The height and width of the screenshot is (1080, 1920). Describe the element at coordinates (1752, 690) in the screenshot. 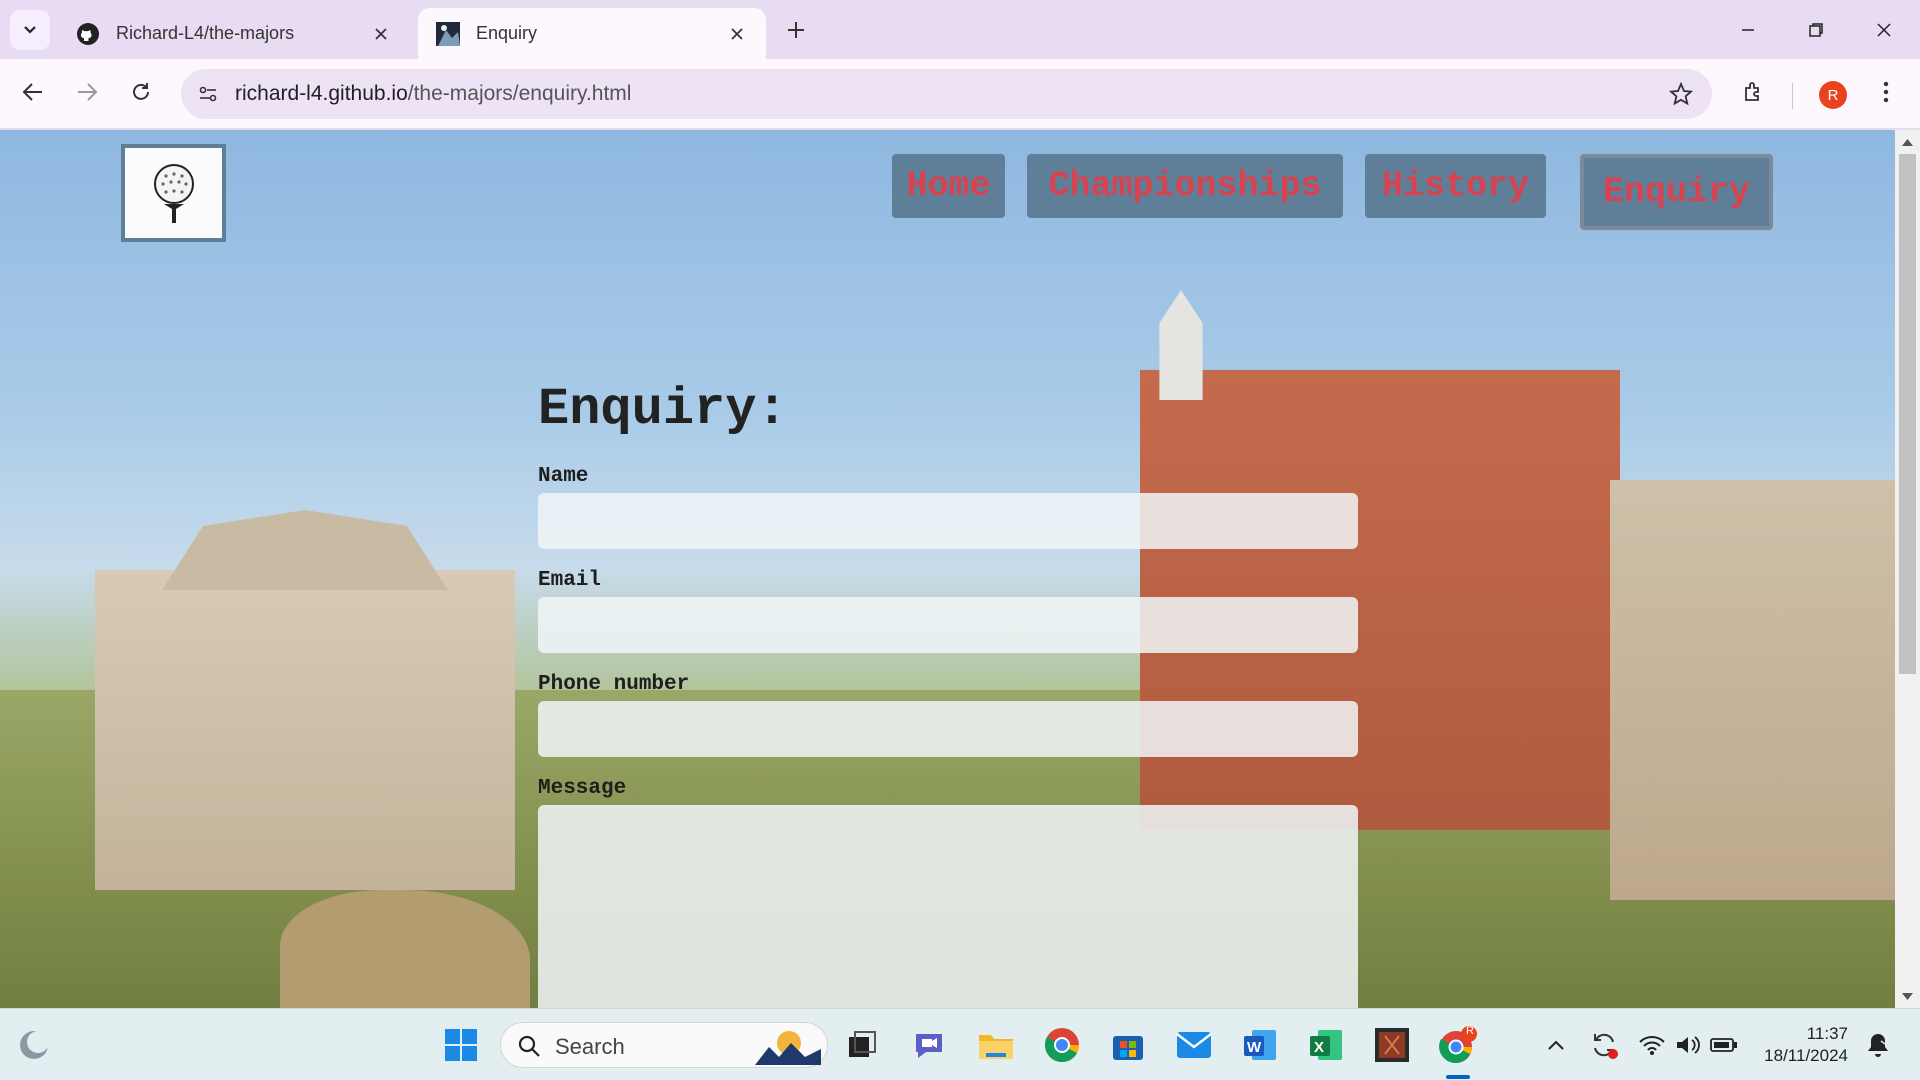

I see `background-town` at that location.